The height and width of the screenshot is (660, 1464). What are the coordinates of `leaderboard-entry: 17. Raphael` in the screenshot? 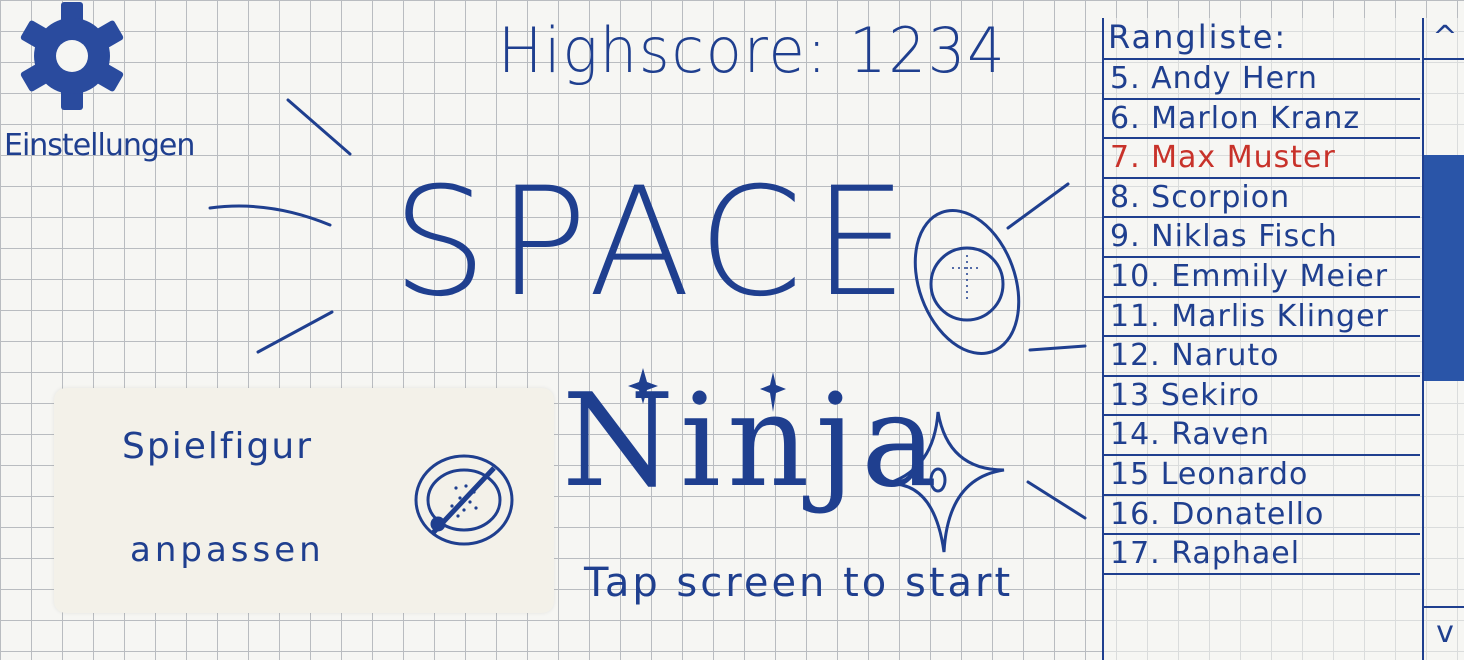 It's located at (1262, 555).